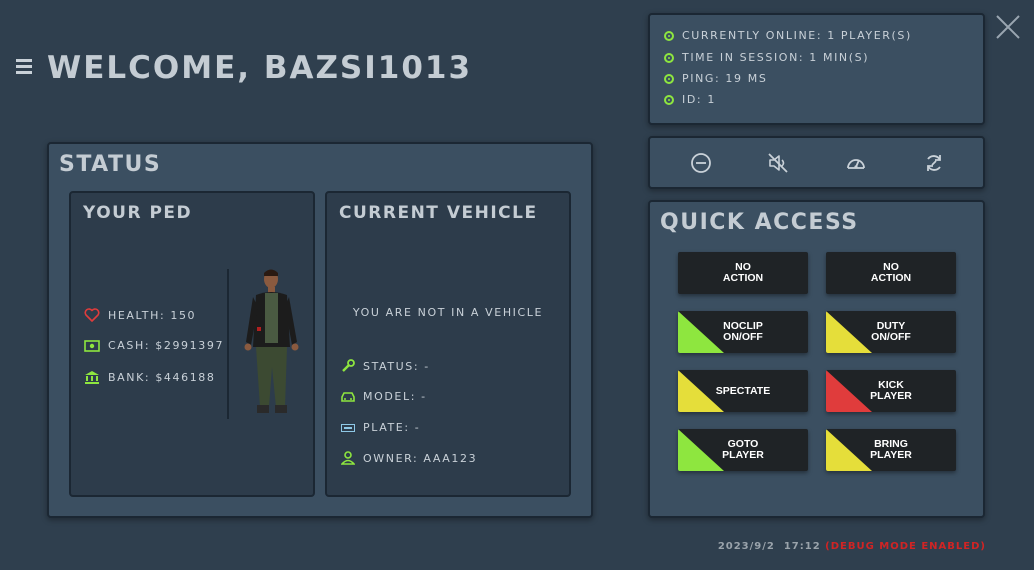 The image size is (1034, 570). Describe the element at coordinates (152, 315) in the screenshot. I see `health-value: Health: 150` at that location.